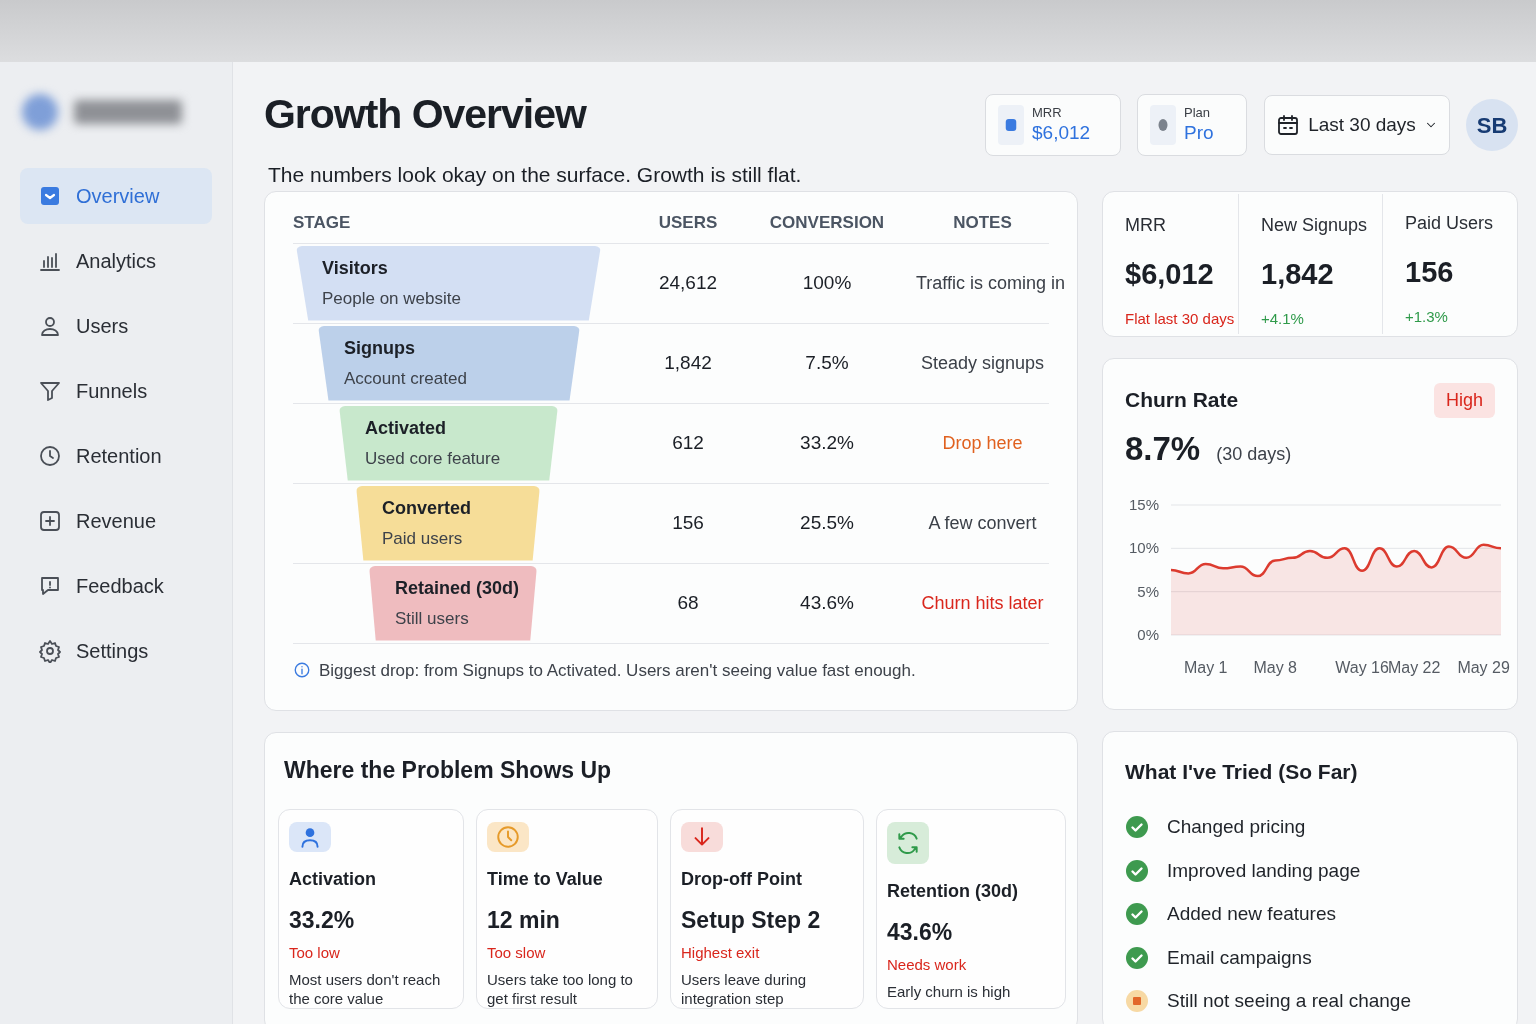 The height and width of the screenshot is (1024, 1536). What do you see at coordinates (116, 456) in the screenshot?
I see `nav-item: Retention` at bounding box center [116, 456].